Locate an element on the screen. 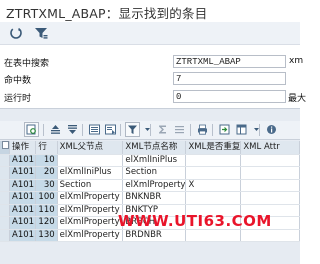 The width and height of the screenshot is (320, 264). filter-settings-icon is located at coordinates (41, 33).